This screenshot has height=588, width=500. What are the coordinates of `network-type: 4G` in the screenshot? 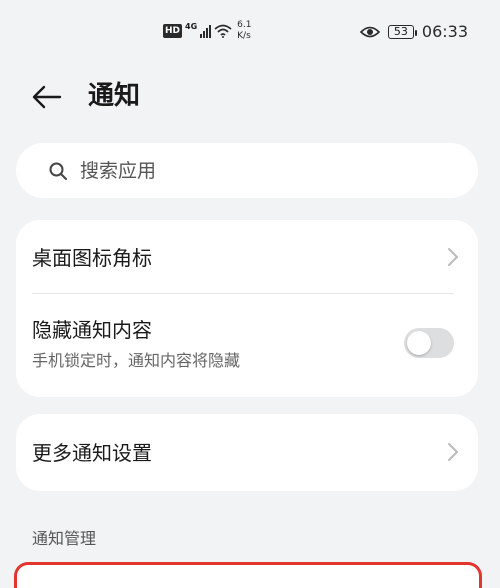 It's located at (191, 26).